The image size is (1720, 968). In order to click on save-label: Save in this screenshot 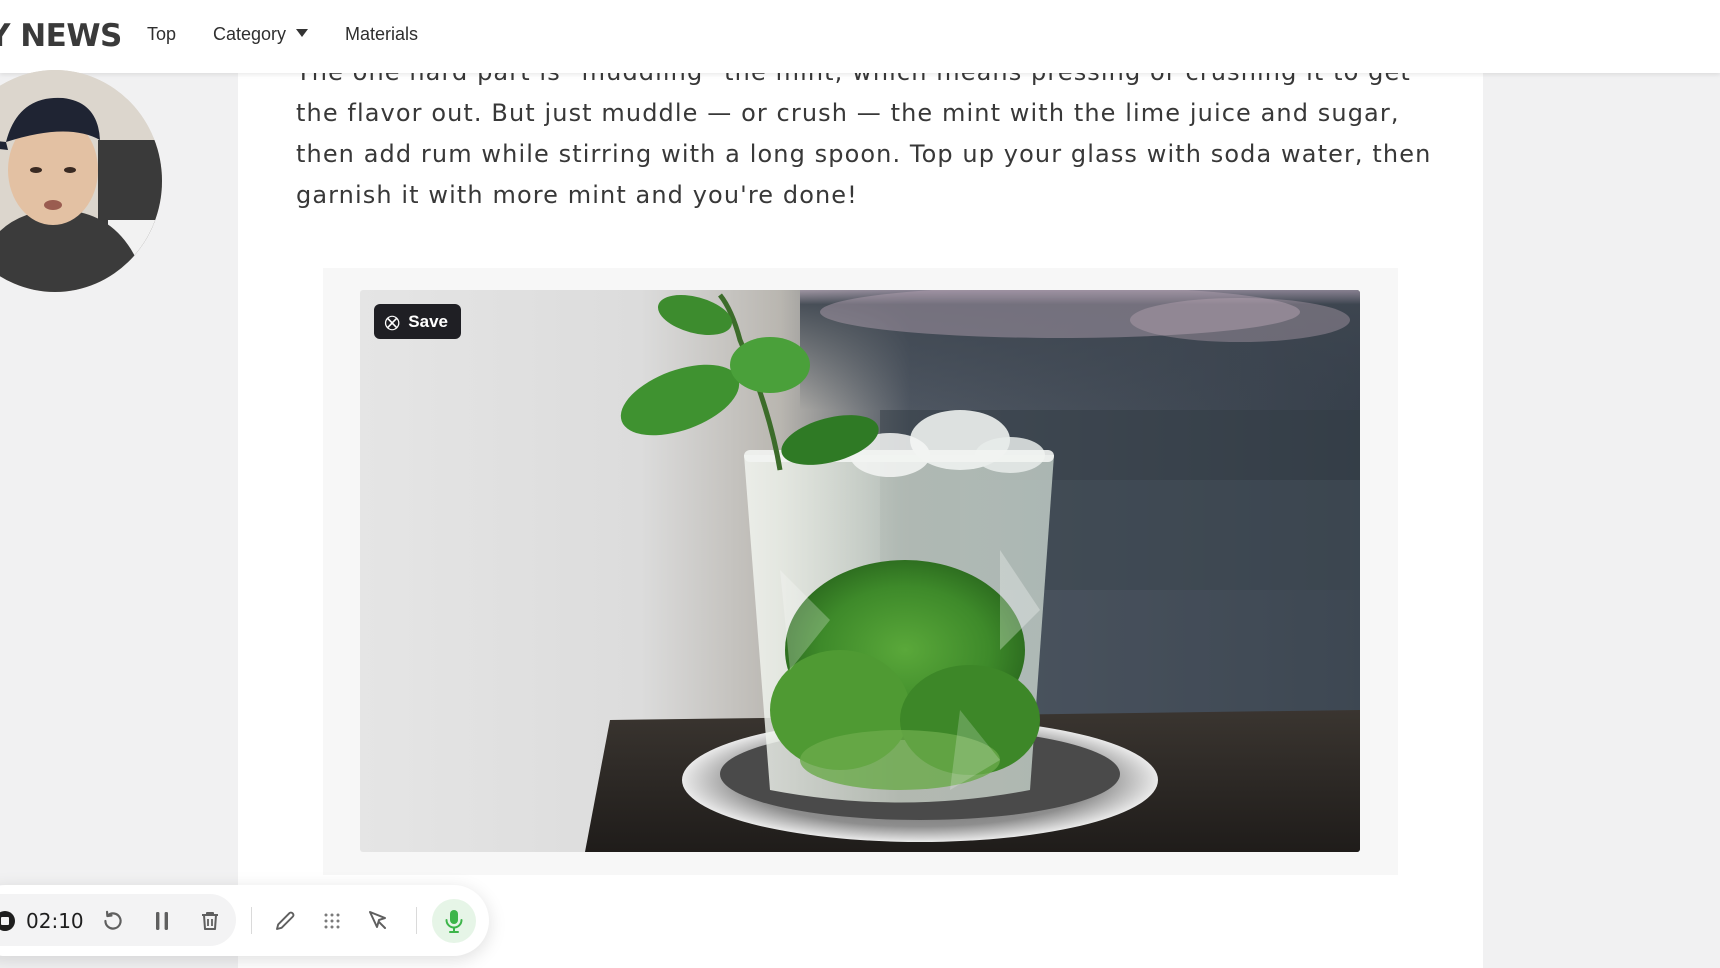, I will do `click(428, 321)`.